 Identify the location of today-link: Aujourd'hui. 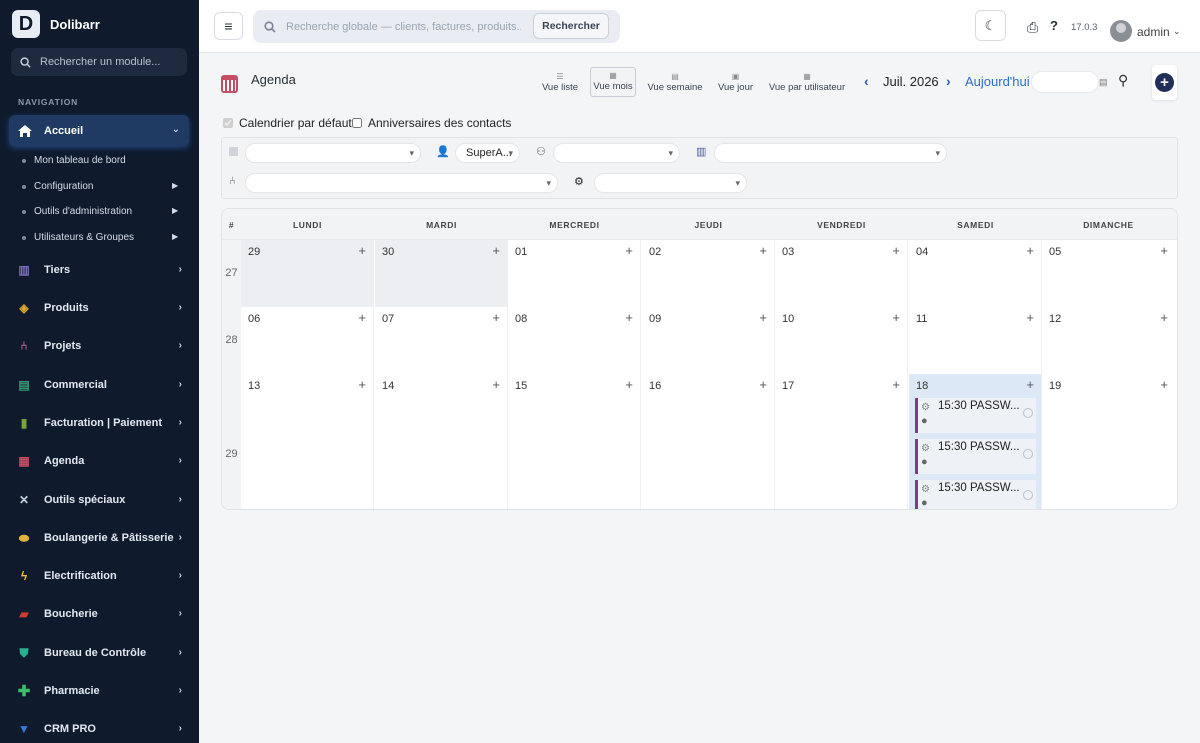
(997, 81).